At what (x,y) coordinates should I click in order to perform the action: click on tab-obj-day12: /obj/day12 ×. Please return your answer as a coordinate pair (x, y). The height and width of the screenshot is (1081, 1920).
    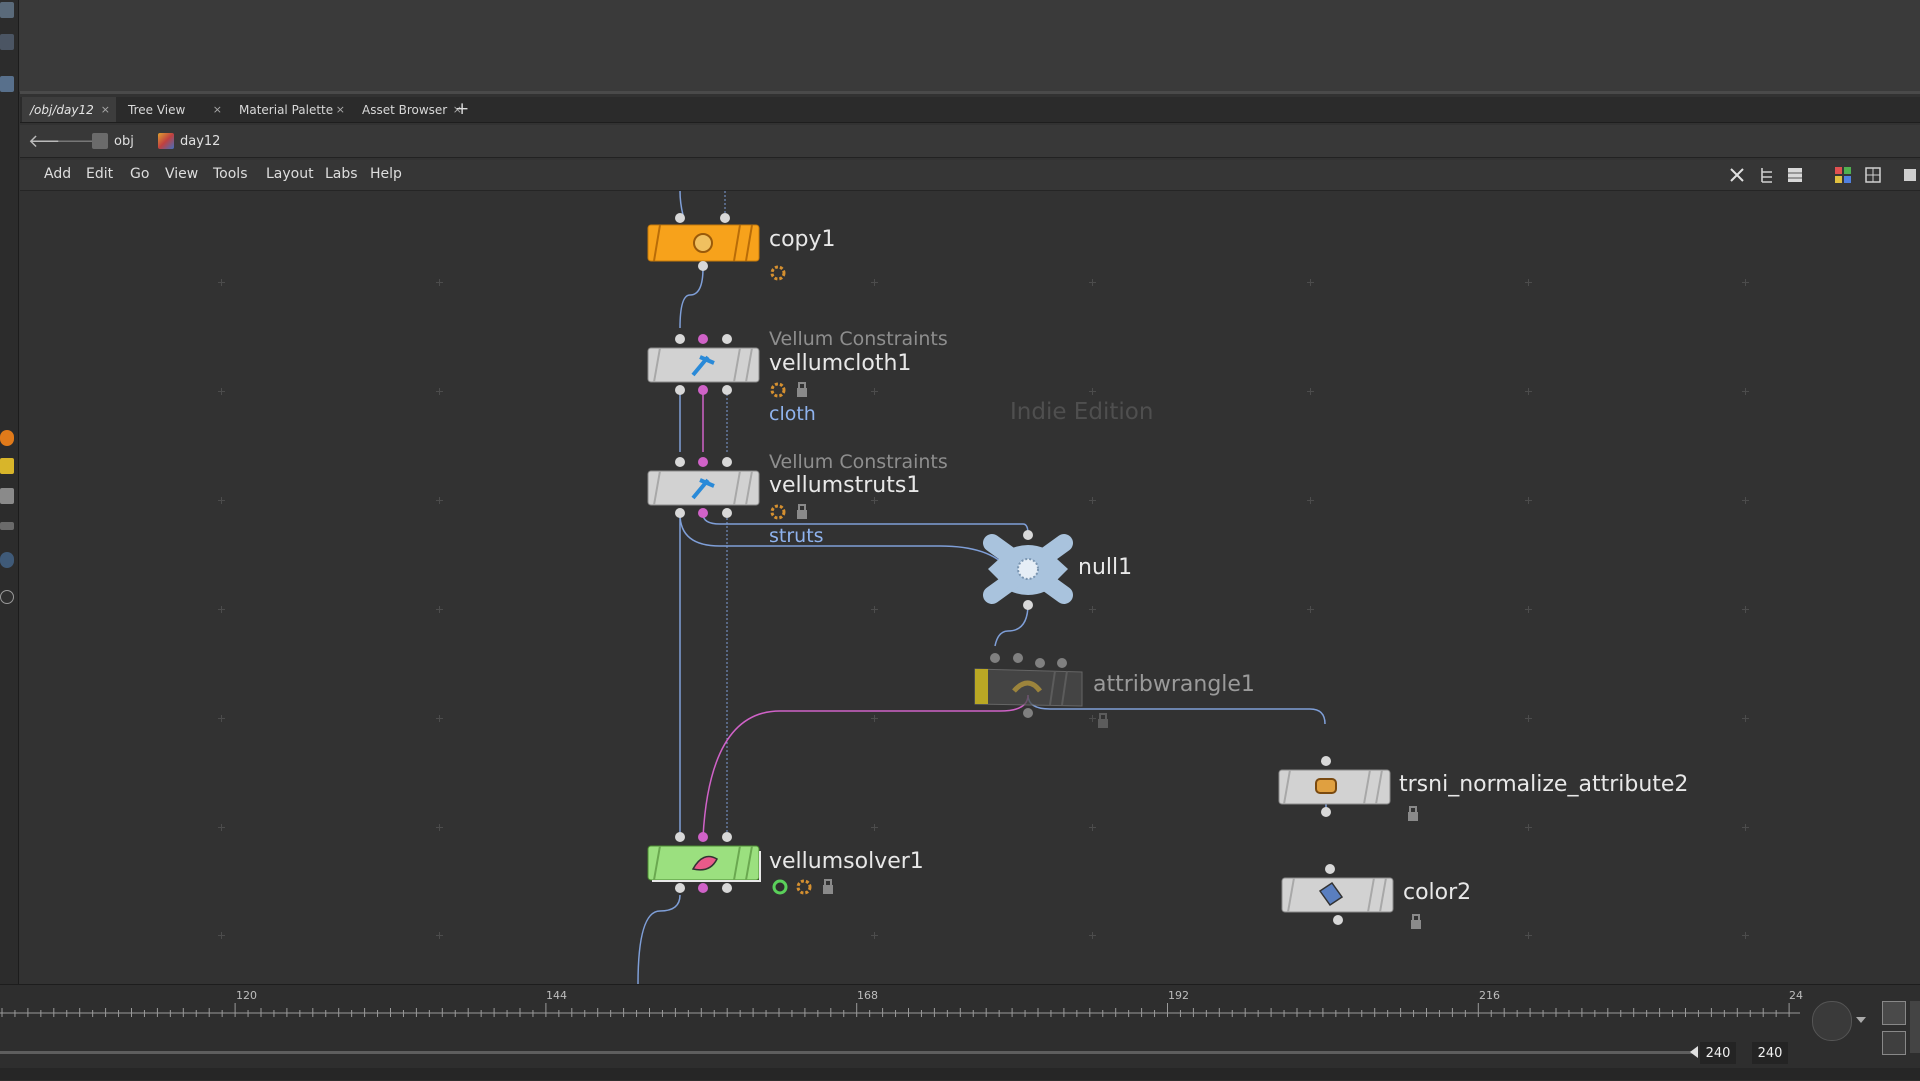
    Looking at the image, I should click on (69, 109).